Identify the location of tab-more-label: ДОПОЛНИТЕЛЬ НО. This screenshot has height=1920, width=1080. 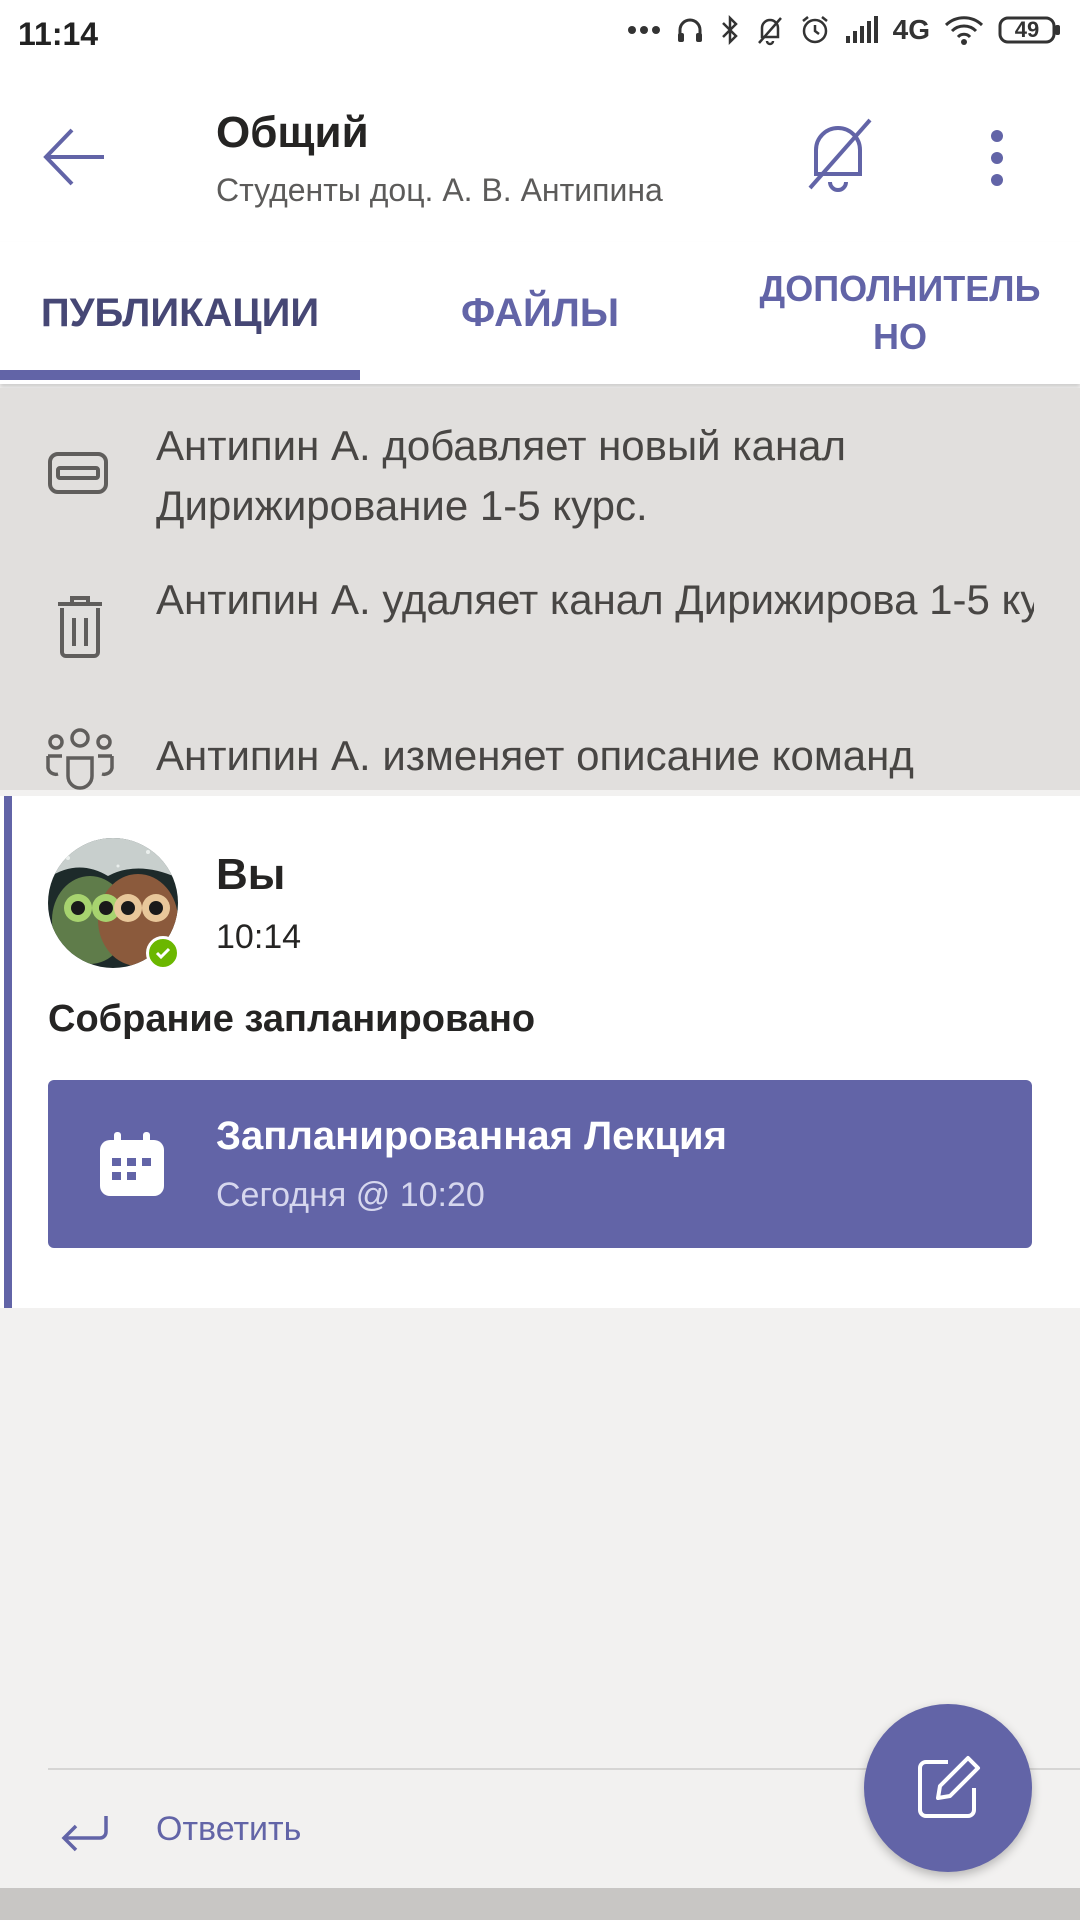
(900, 312).